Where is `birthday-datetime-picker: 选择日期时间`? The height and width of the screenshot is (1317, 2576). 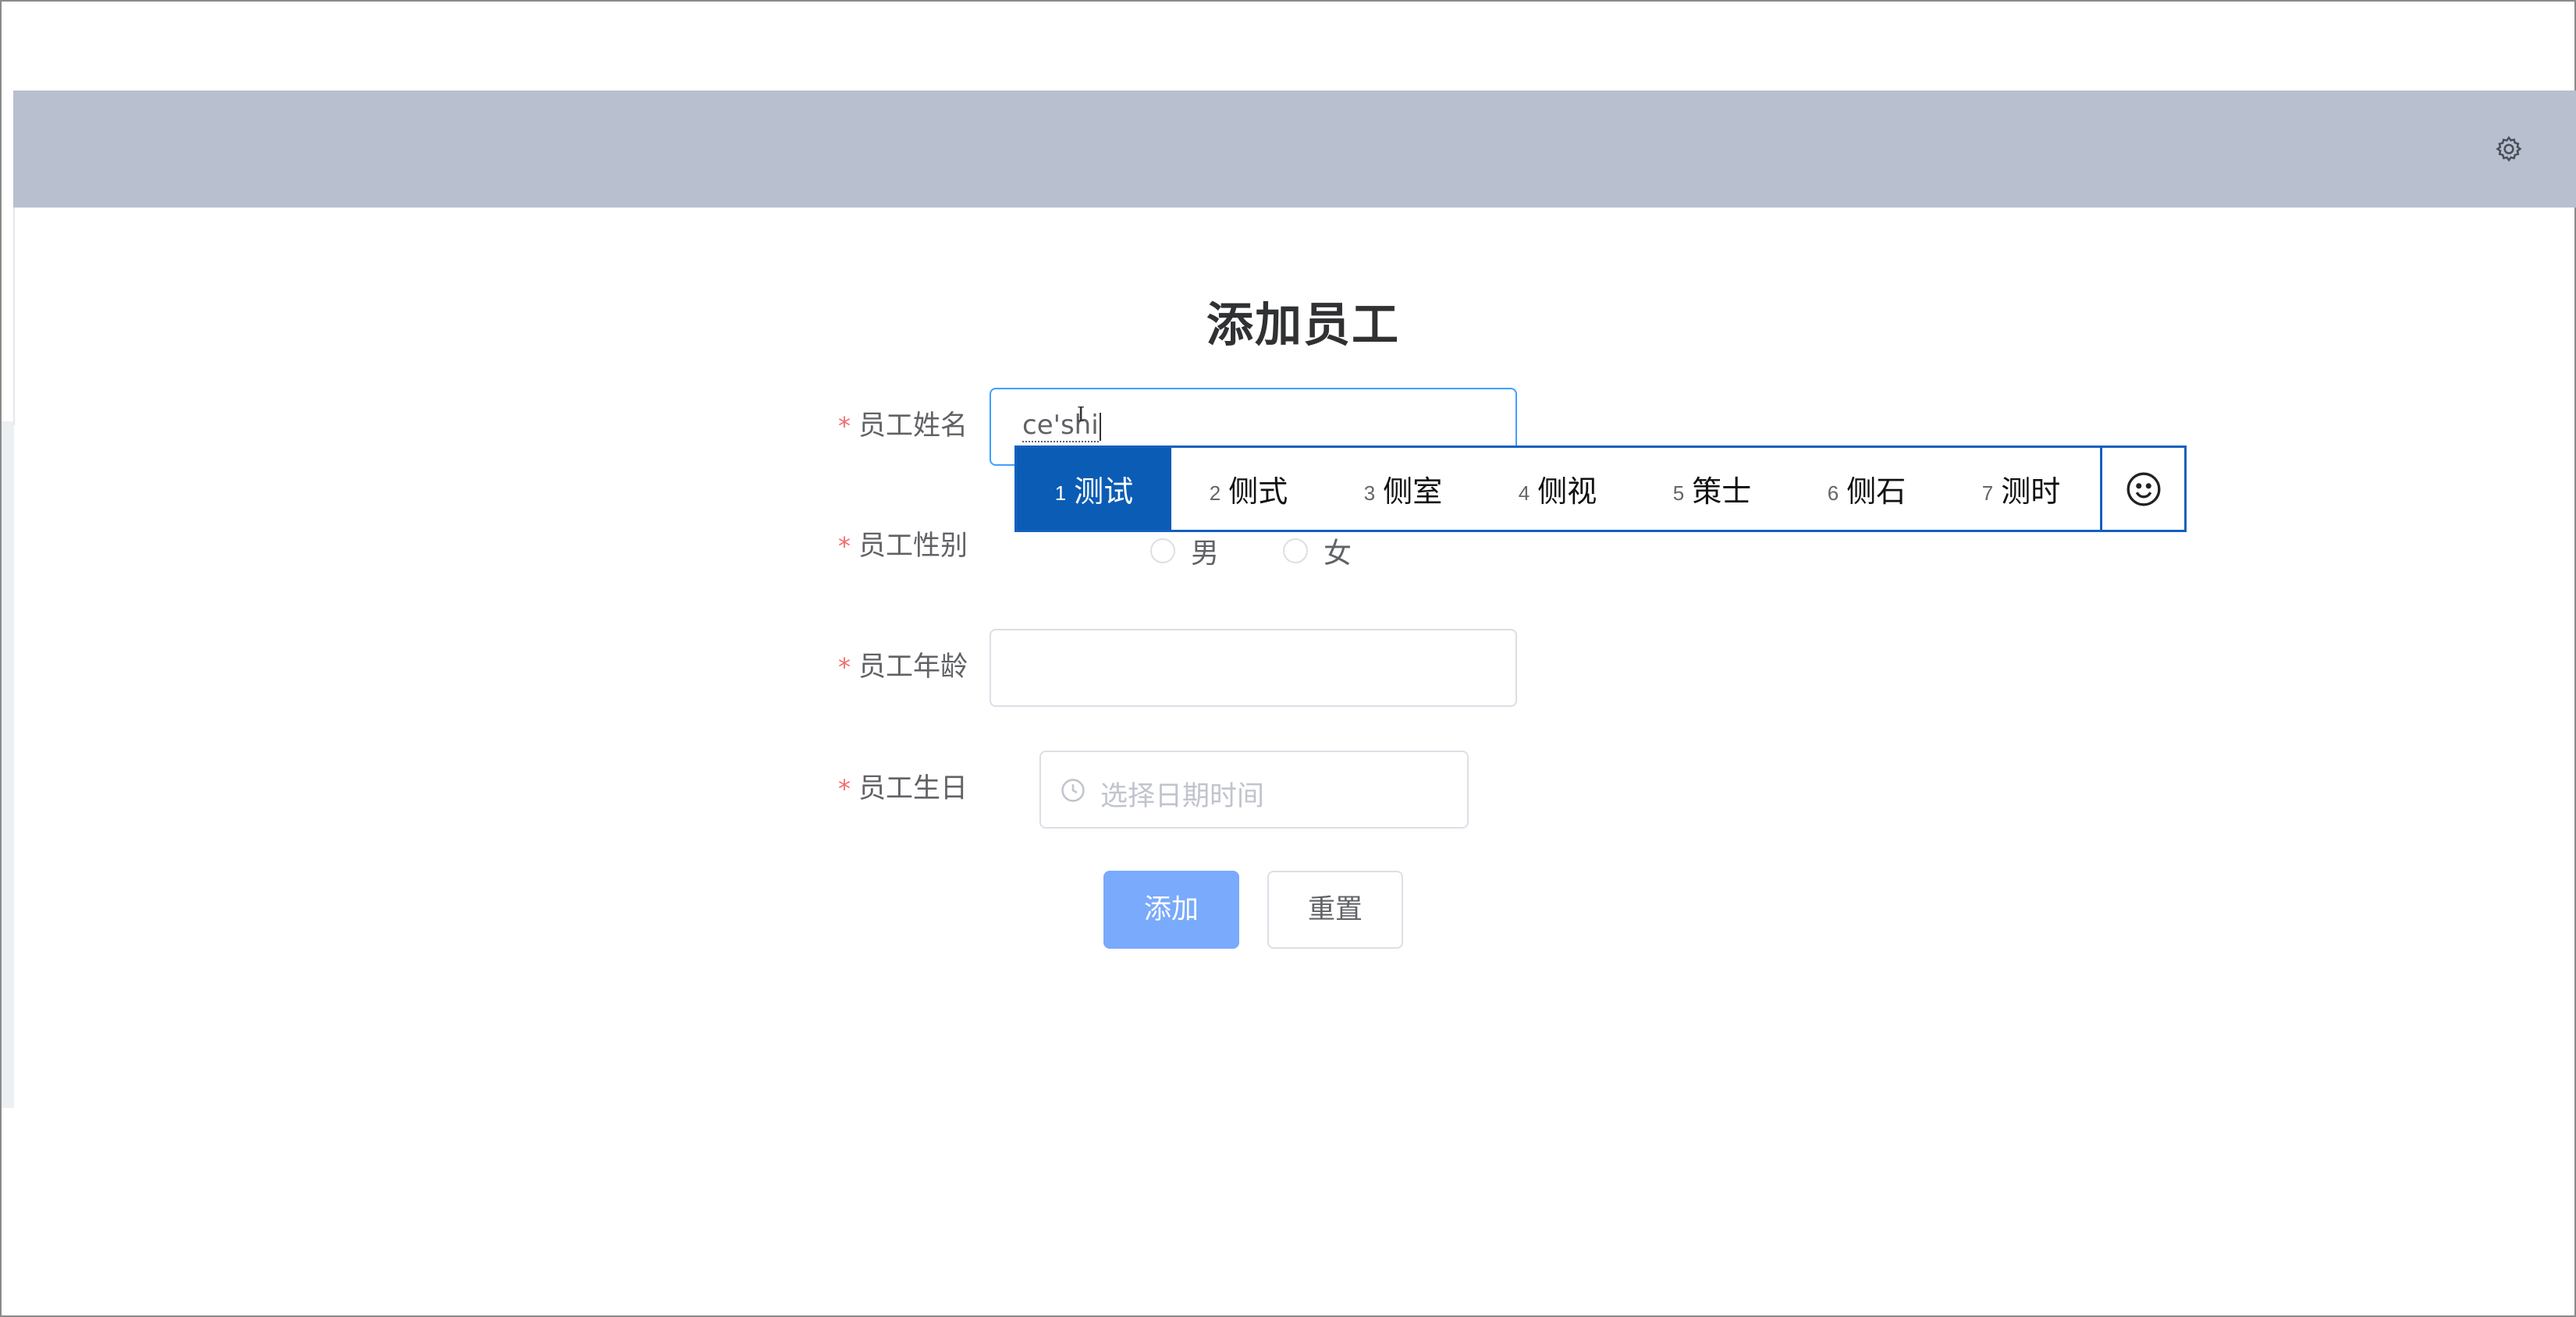 birthday-datetime-picker: 选择日期时间 is located at coordinates (1254, 790).